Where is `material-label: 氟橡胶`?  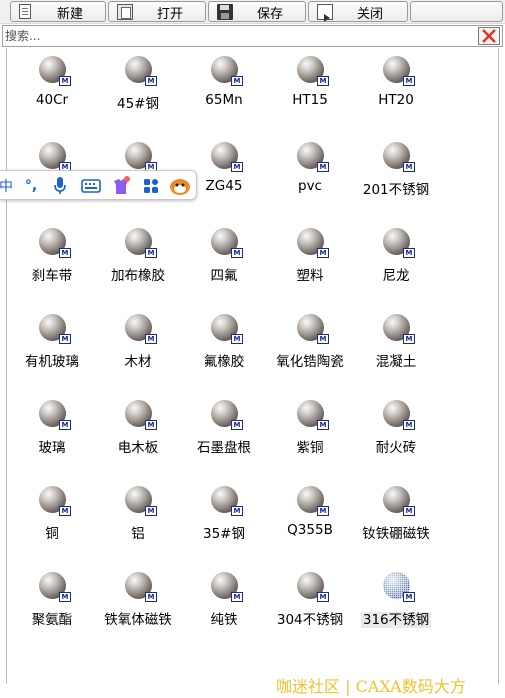
material-label: 氟橡胶 is located at coordinates (224, 362).